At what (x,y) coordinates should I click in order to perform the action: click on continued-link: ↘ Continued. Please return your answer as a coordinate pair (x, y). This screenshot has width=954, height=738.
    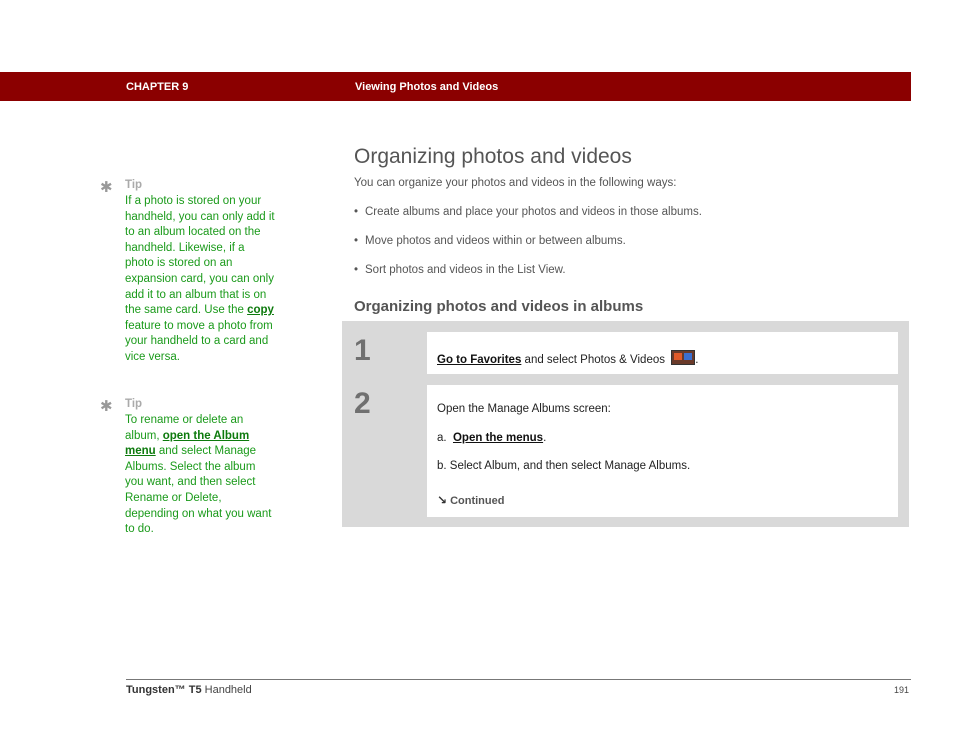
    Looking at the image, I should click on (470, 500).